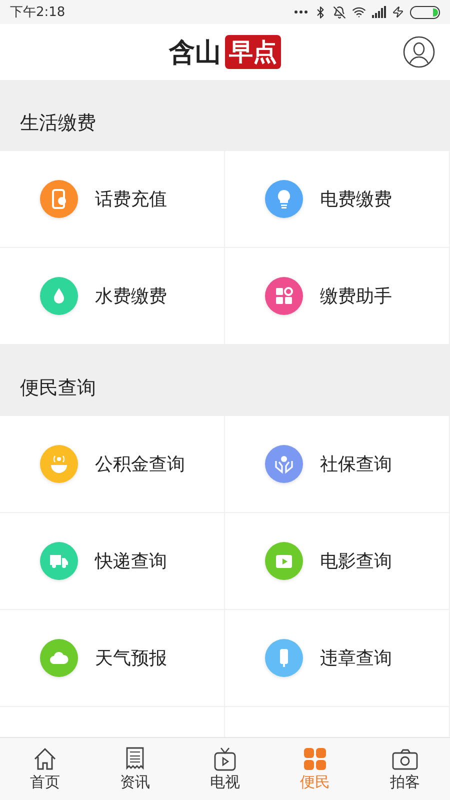  What do you see at coordinates (112, 561) in the screenshot?
I see `service-item: 快递查询` at bounding box center [112, 561].